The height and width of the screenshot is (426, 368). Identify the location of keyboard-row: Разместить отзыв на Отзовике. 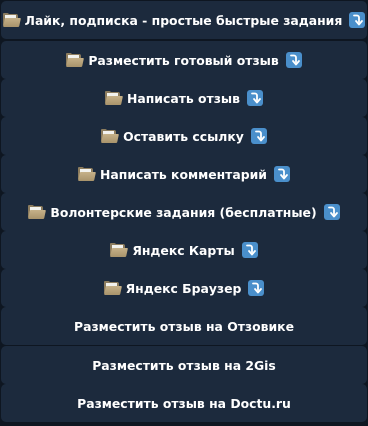
(184, 326).